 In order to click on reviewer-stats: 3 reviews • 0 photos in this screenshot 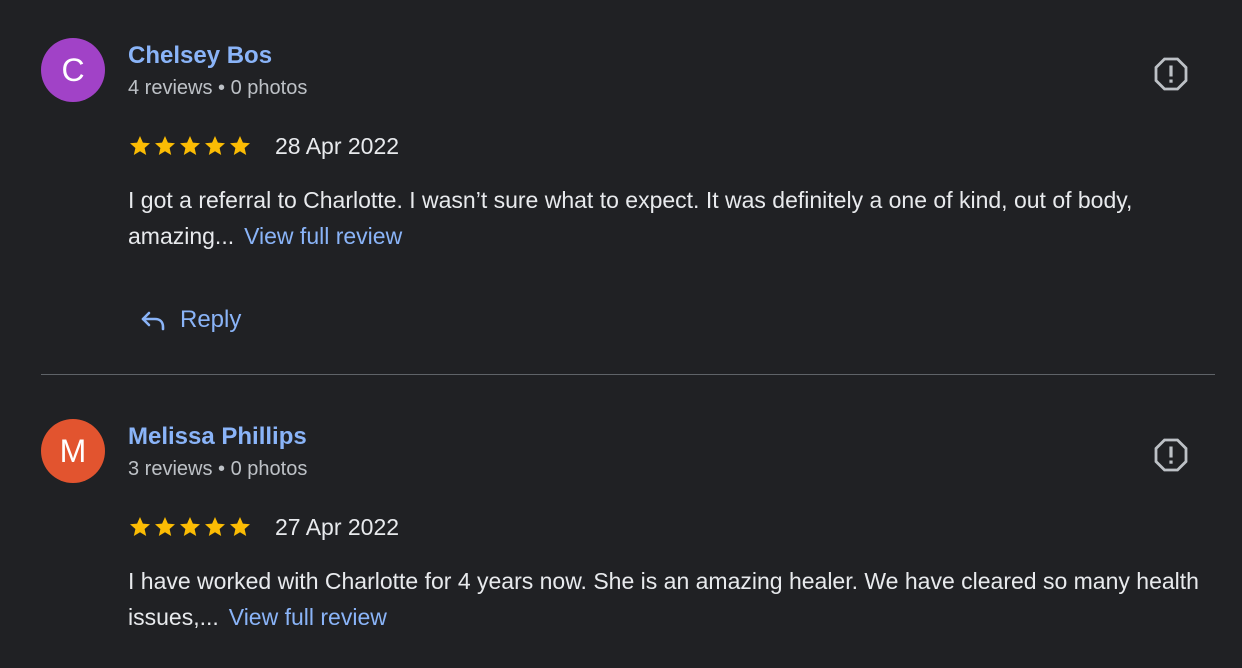, I will do `click(218, 469)`.